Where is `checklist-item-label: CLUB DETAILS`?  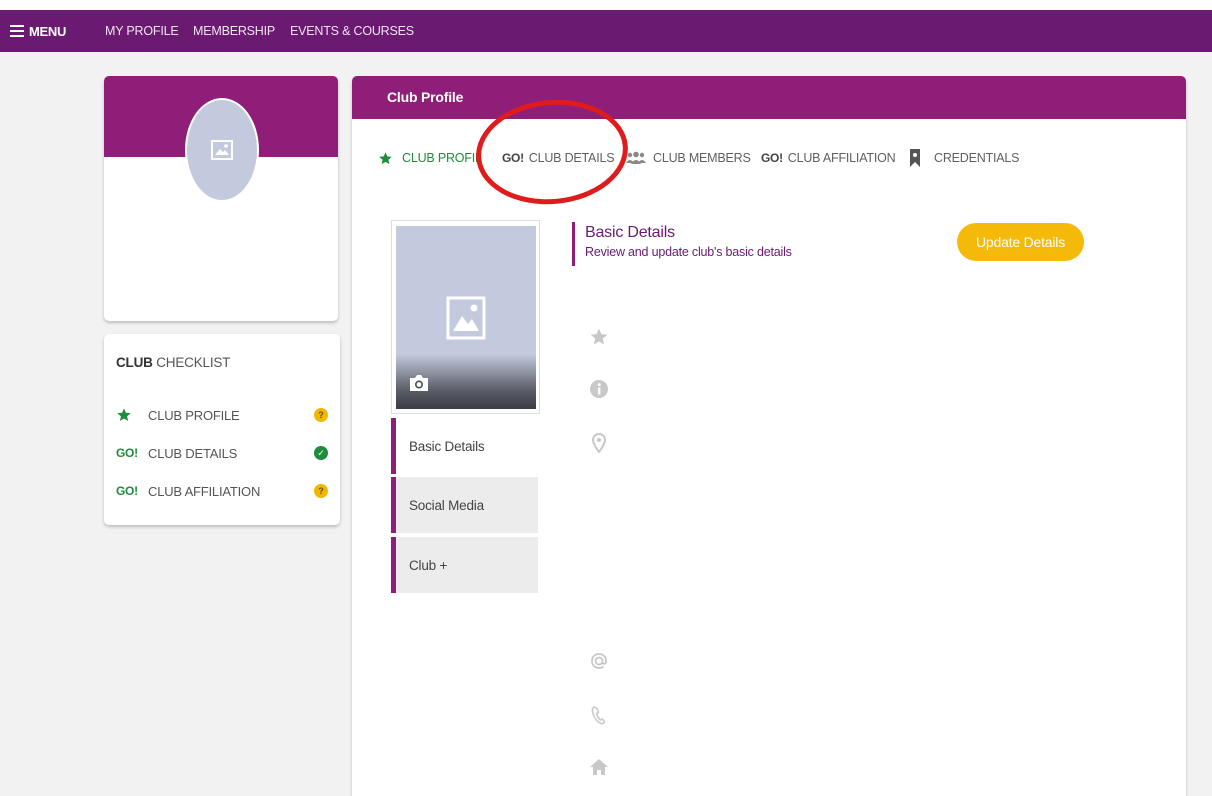 checklist-item-label: CLUB DETAILS is located at coordinates (193, 453).